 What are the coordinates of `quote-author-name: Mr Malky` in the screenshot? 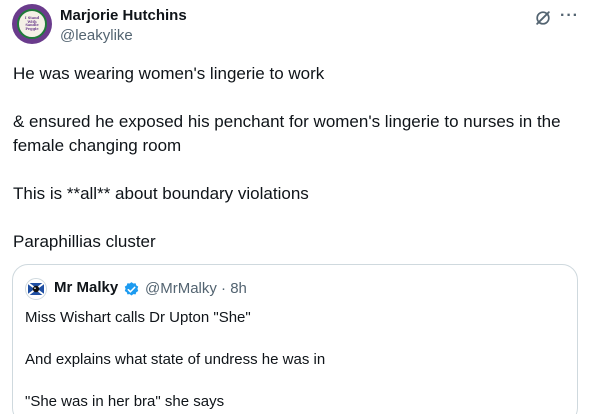 It's located at (86, 287).